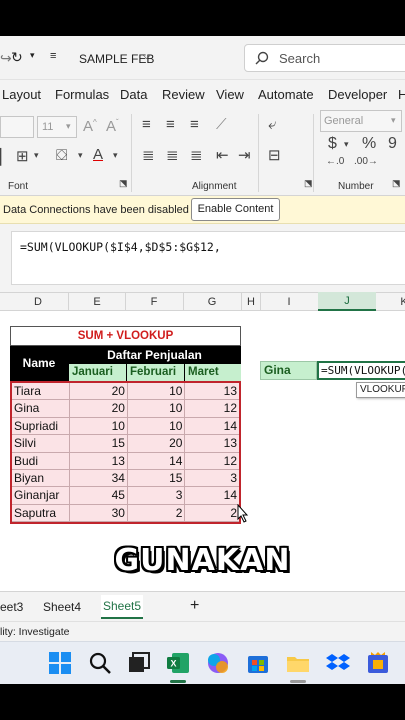 Image resolution: width=405 pixels, height=720 pixels. Describe the element at coordinates (346, 144) in the screenshot. I see `currency-dropdown-icon: ▾` at that location.